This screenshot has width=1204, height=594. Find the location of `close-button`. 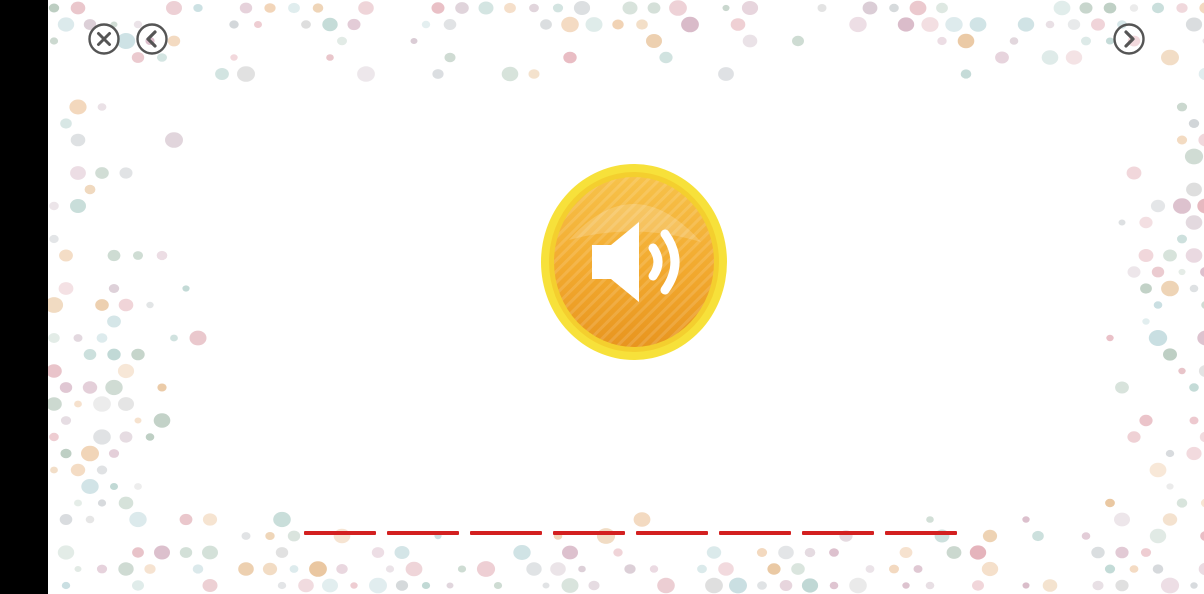

close-button is located at coordinates (104, 39).